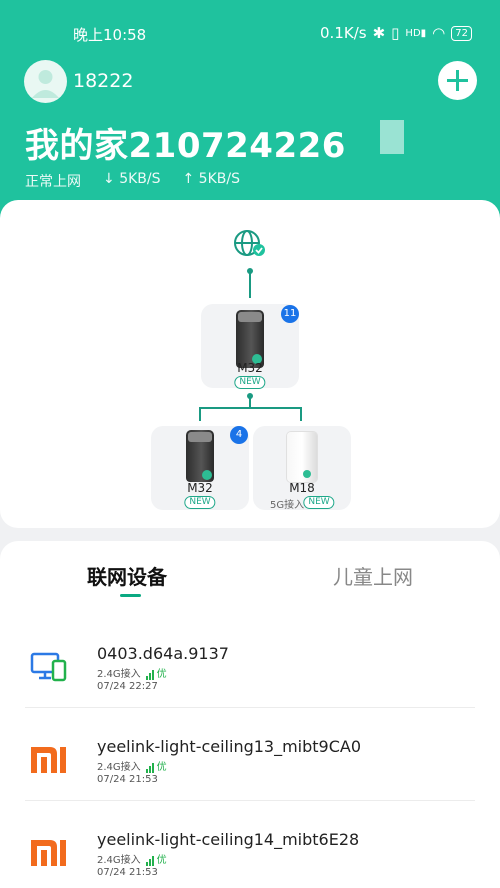 This screenshot has width=500, height=888. What do you see at coordinates (103, 81) in the screenshot?
I see `phone-number: 18222` at bounding box center [103, 81].